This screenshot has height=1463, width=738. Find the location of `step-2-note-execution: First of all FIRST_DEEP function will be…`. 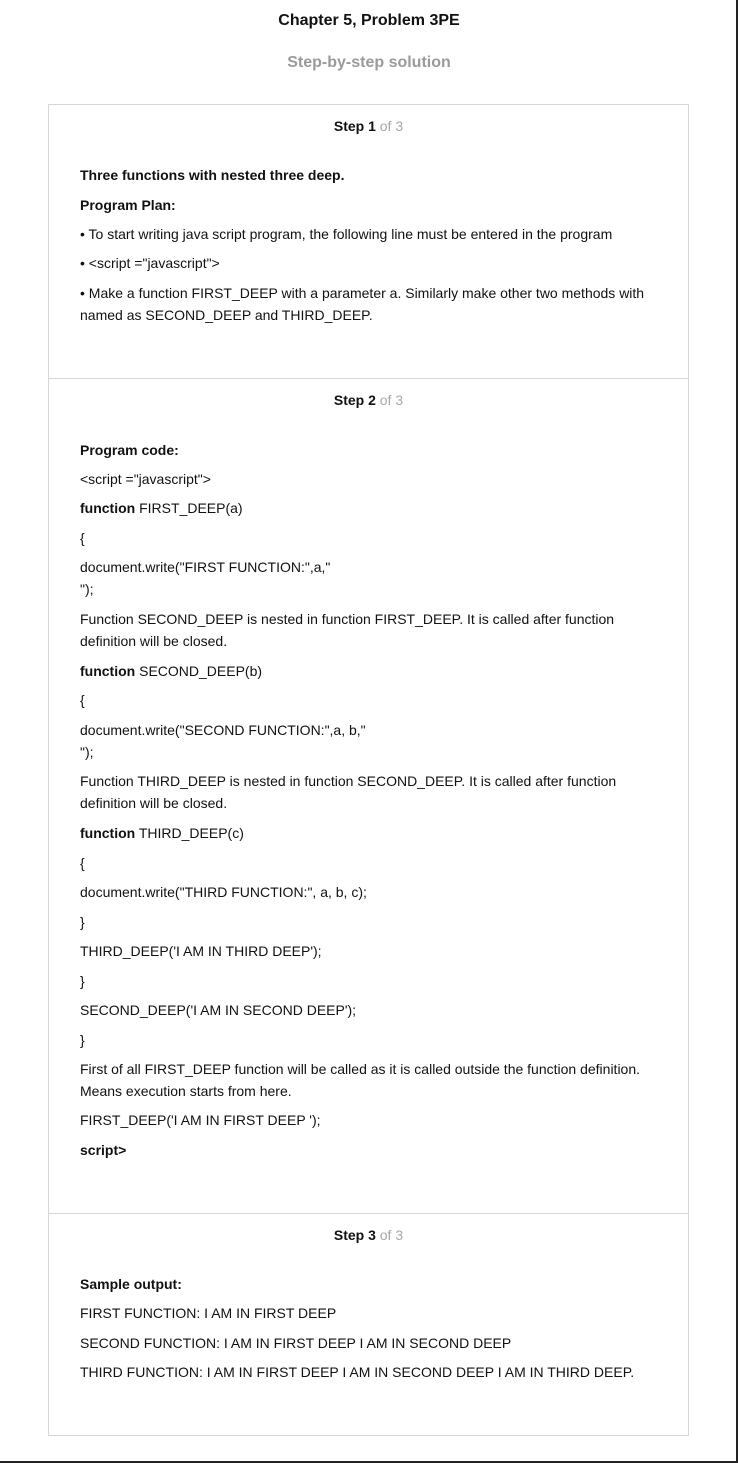

step-2-note-execution: First of all FIRST_DEEP function will be… is located at coordinates (362, 1080).